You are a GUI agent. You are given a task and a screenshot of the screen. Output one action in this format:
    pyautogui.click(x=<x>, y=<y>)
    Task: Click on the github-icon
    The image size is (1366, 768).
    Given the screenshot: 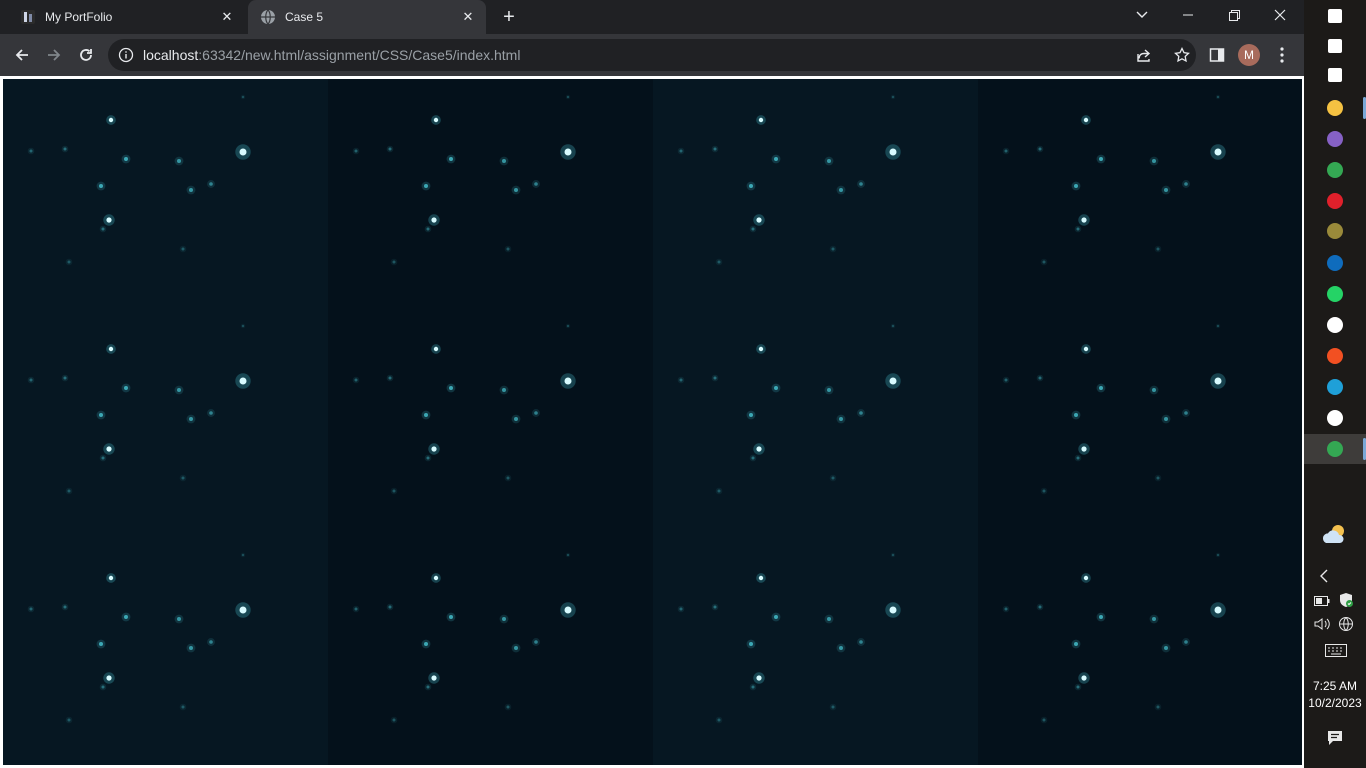 What is the action you would take?
    pyautogui.click(x=1335, y=325)
    